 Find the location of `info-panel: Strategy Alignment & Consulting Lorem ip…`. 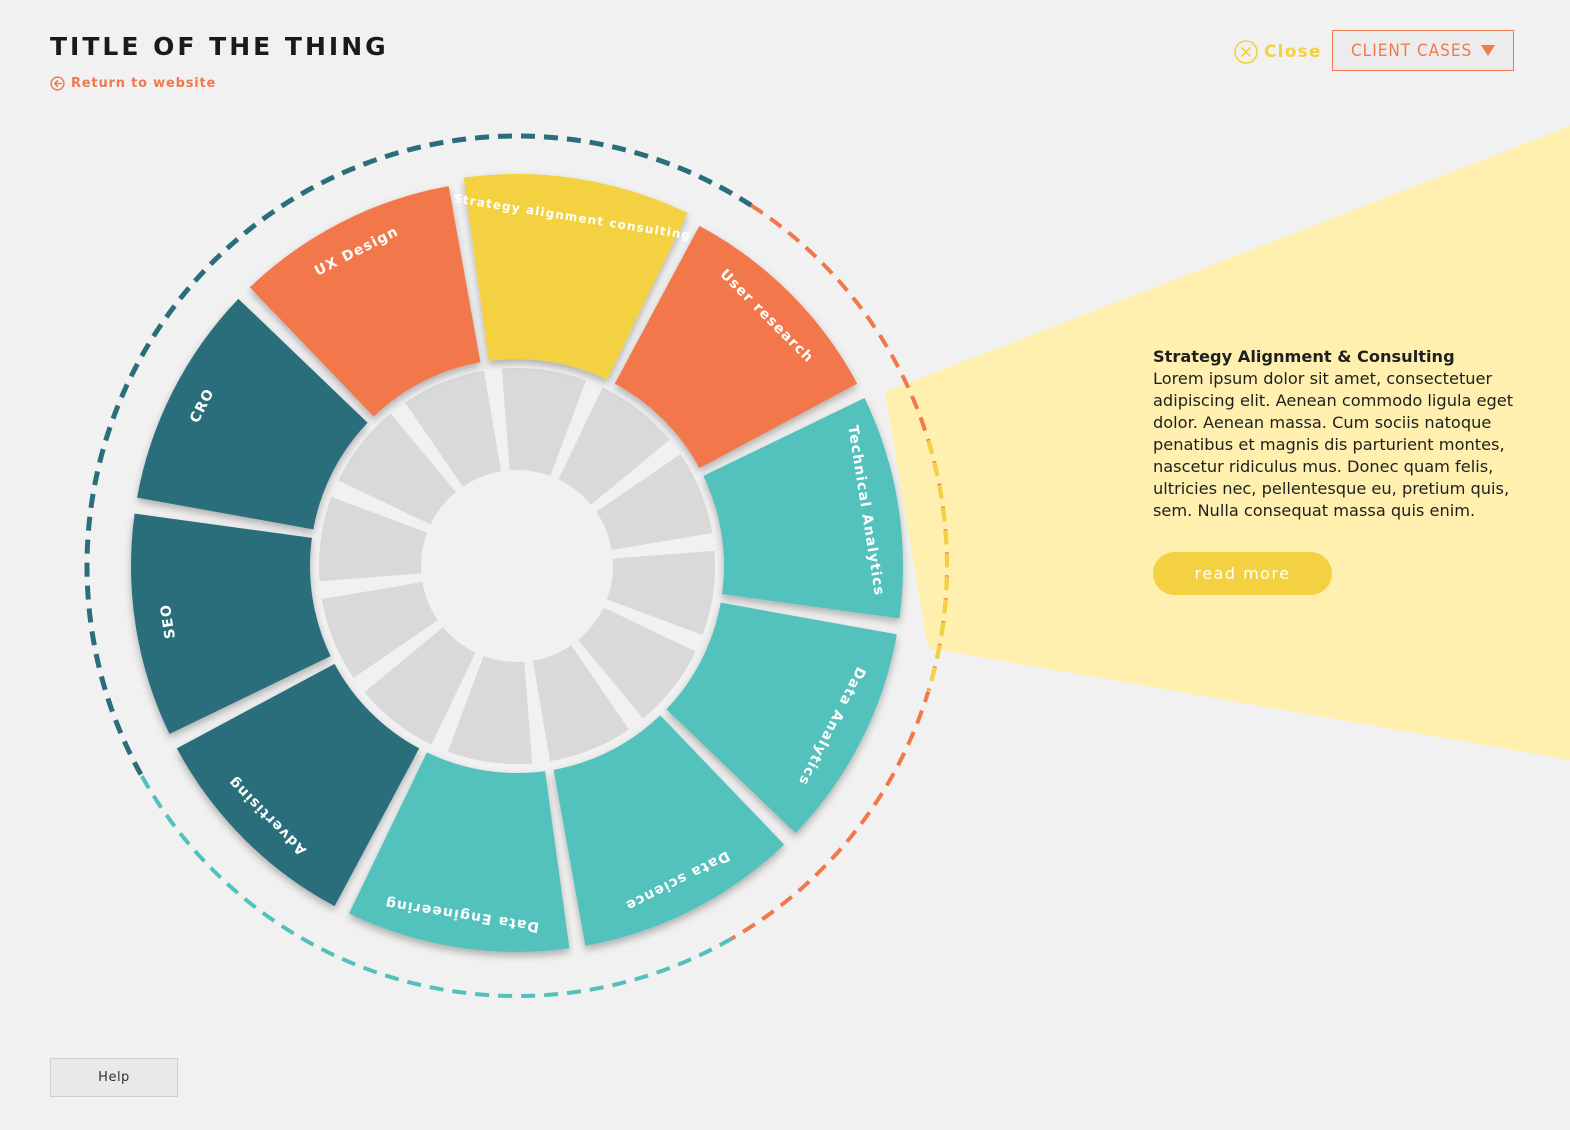

info-panel: Strategy Alignment & Consulting Lorem ip… is located at coordinates (1343, 434).